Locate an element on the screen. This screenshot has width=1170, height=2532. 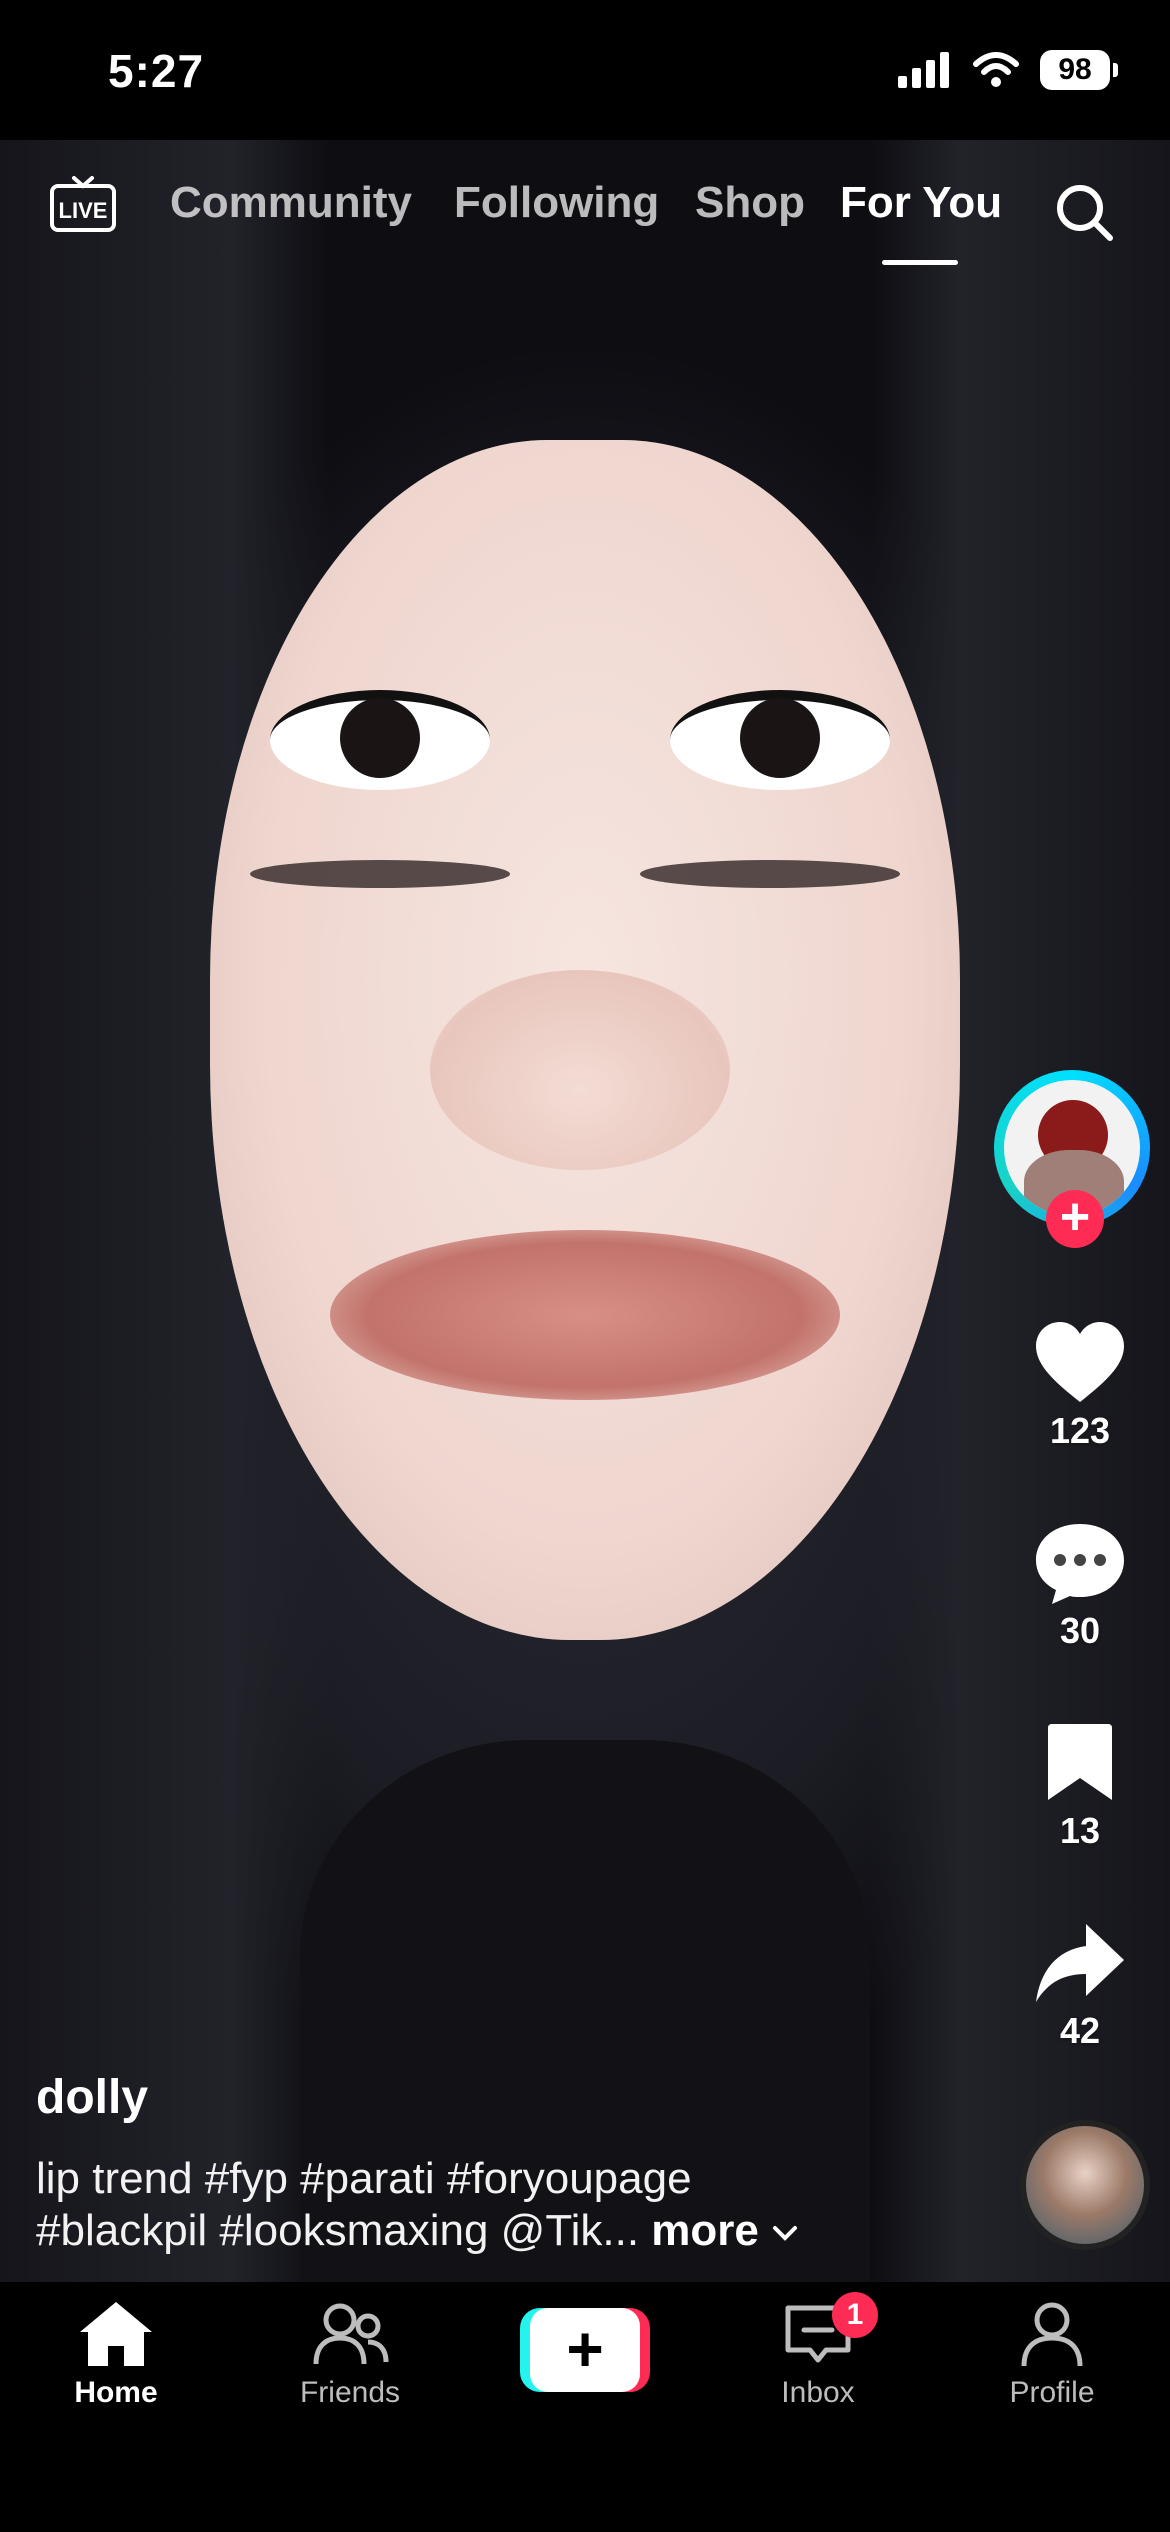
save-button: 13 is located at coordinates (1080, 1786).